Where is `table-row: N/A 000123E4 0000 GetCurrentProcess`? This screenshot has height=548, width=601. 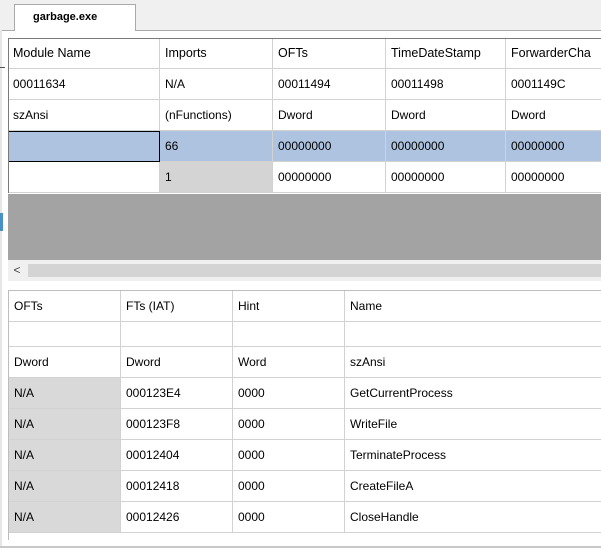 table-row: N/A 000123E4 0000 GetCurrentProcess is located at coordinates (305, 393).